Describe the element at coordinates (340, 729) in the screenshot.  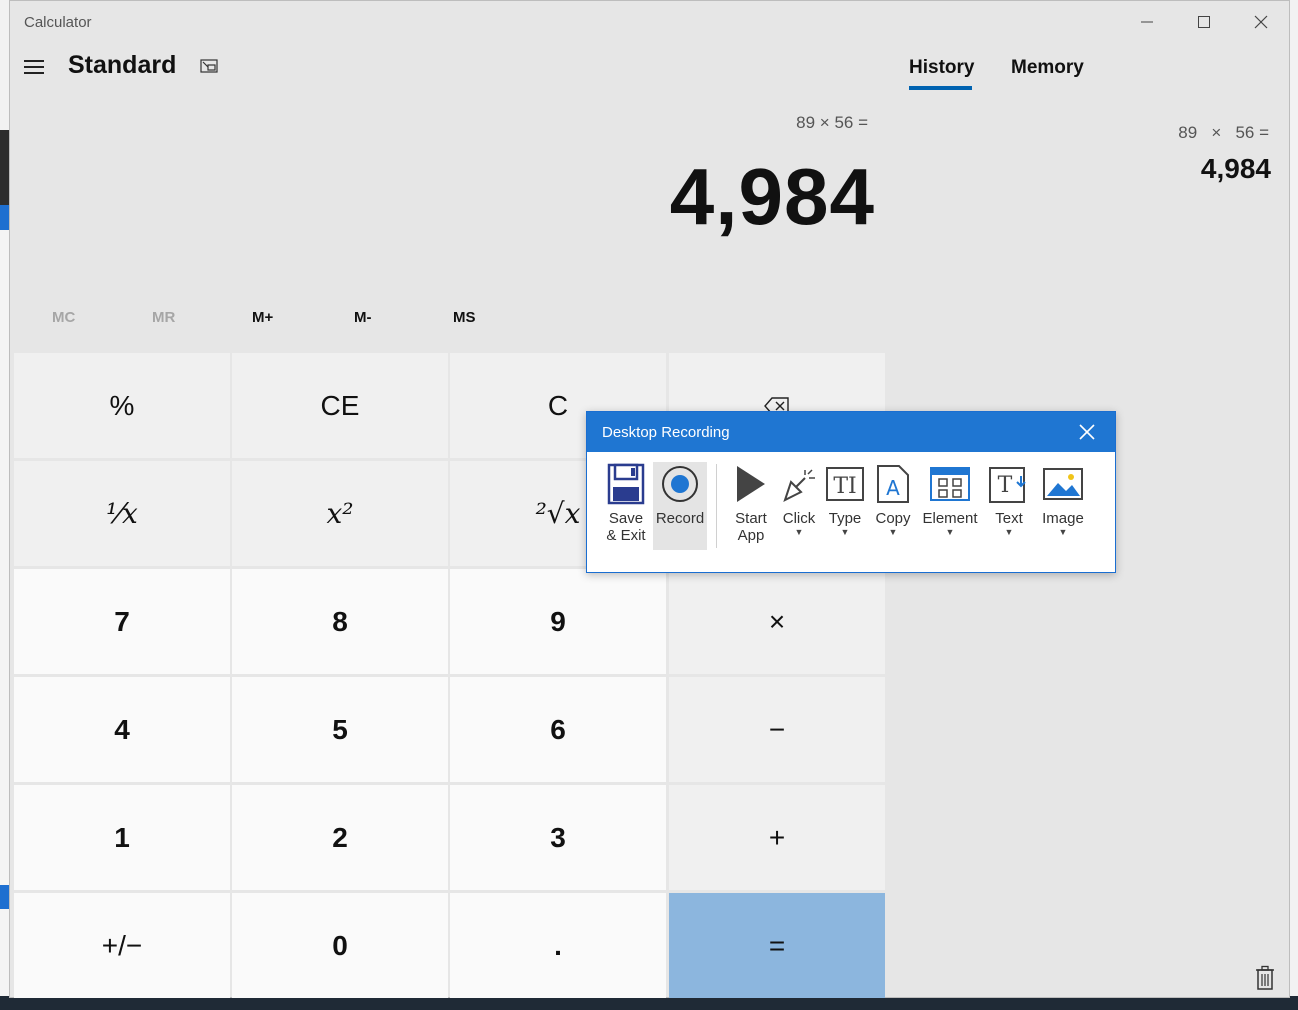
I see `five-key: 5` at that location.